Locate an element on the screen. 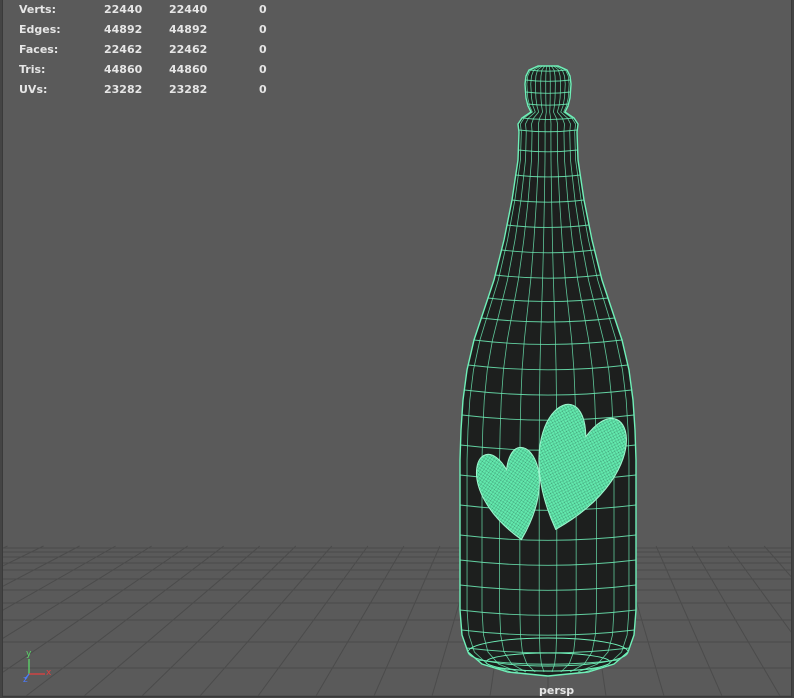 The image size is (794, 698). axis-z-label: z is located at coordinates (25, 680).